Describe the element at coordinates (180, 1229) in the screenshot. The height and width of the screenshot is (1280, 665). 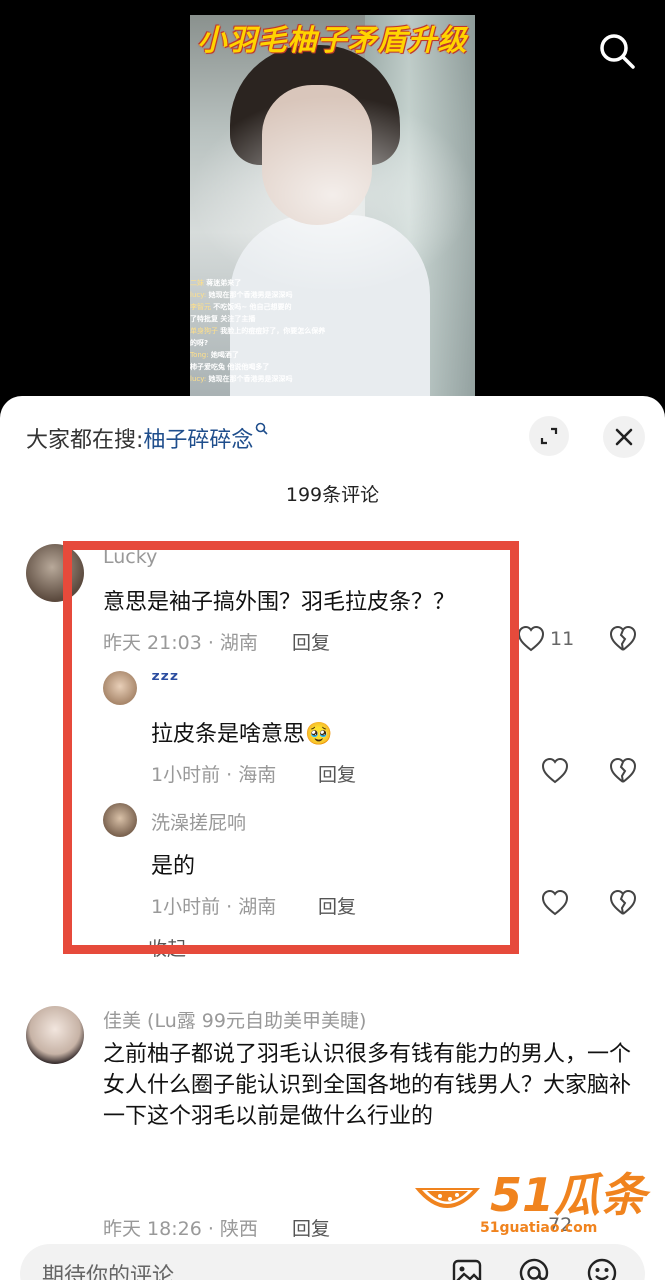
I see `comment-meta: 昨天 18:26 · 陕西` at that location.